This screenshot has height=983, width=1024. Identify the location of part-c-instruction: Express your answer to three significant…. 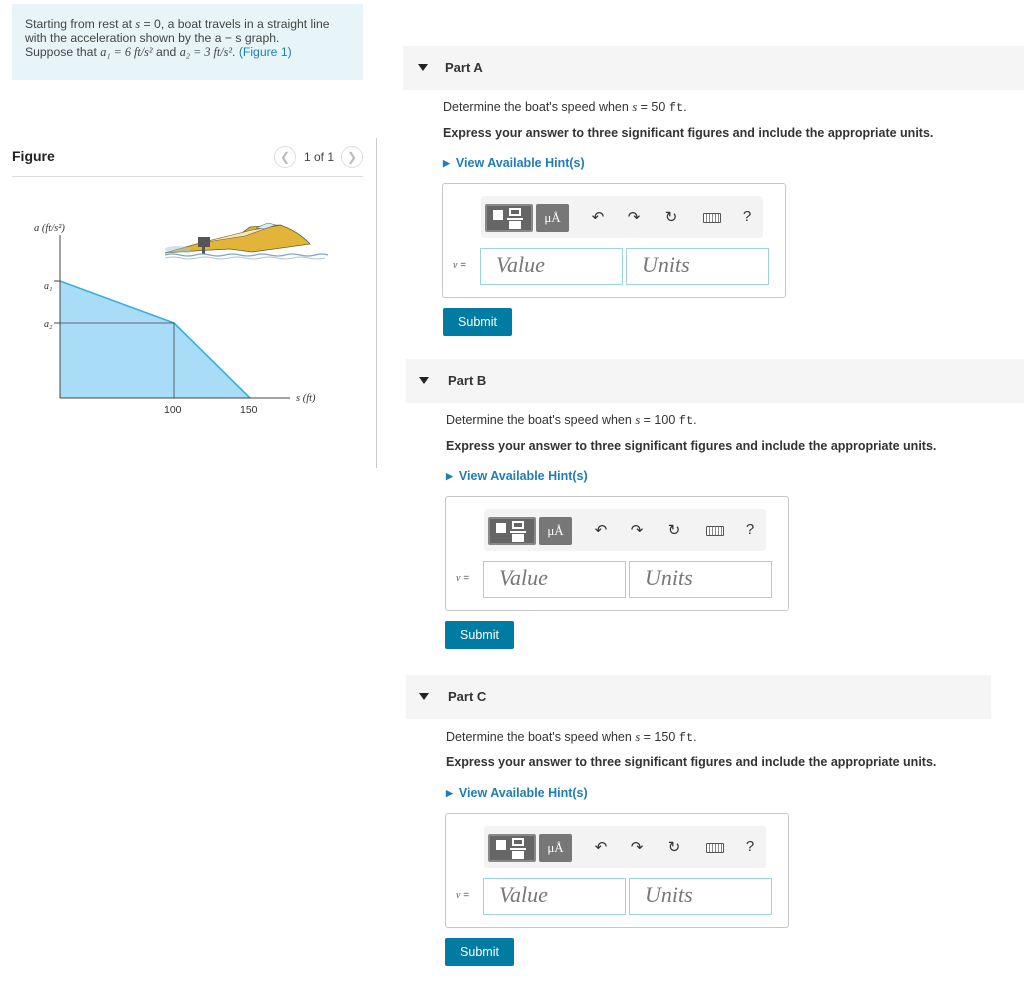
(691, 762).